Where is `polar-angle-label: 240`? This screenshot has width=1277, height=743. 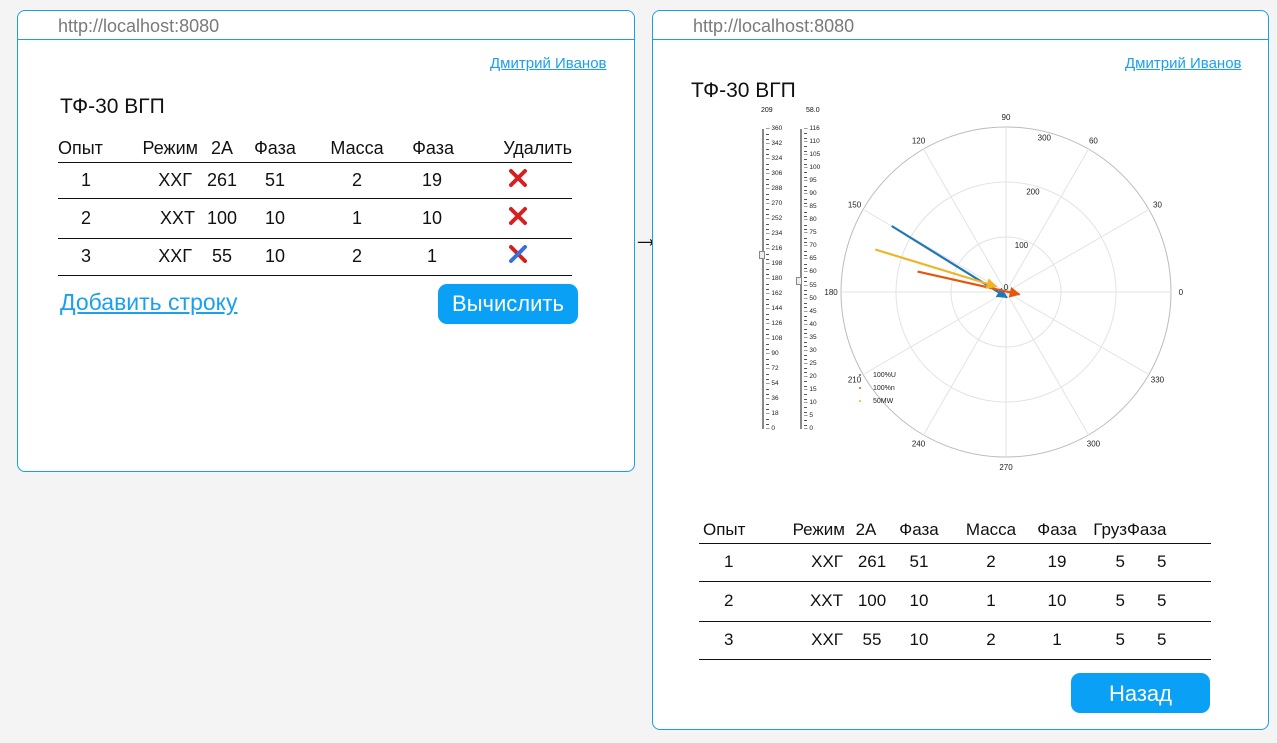
polar-angle-label: 240 is located at coordinates (919, 443).